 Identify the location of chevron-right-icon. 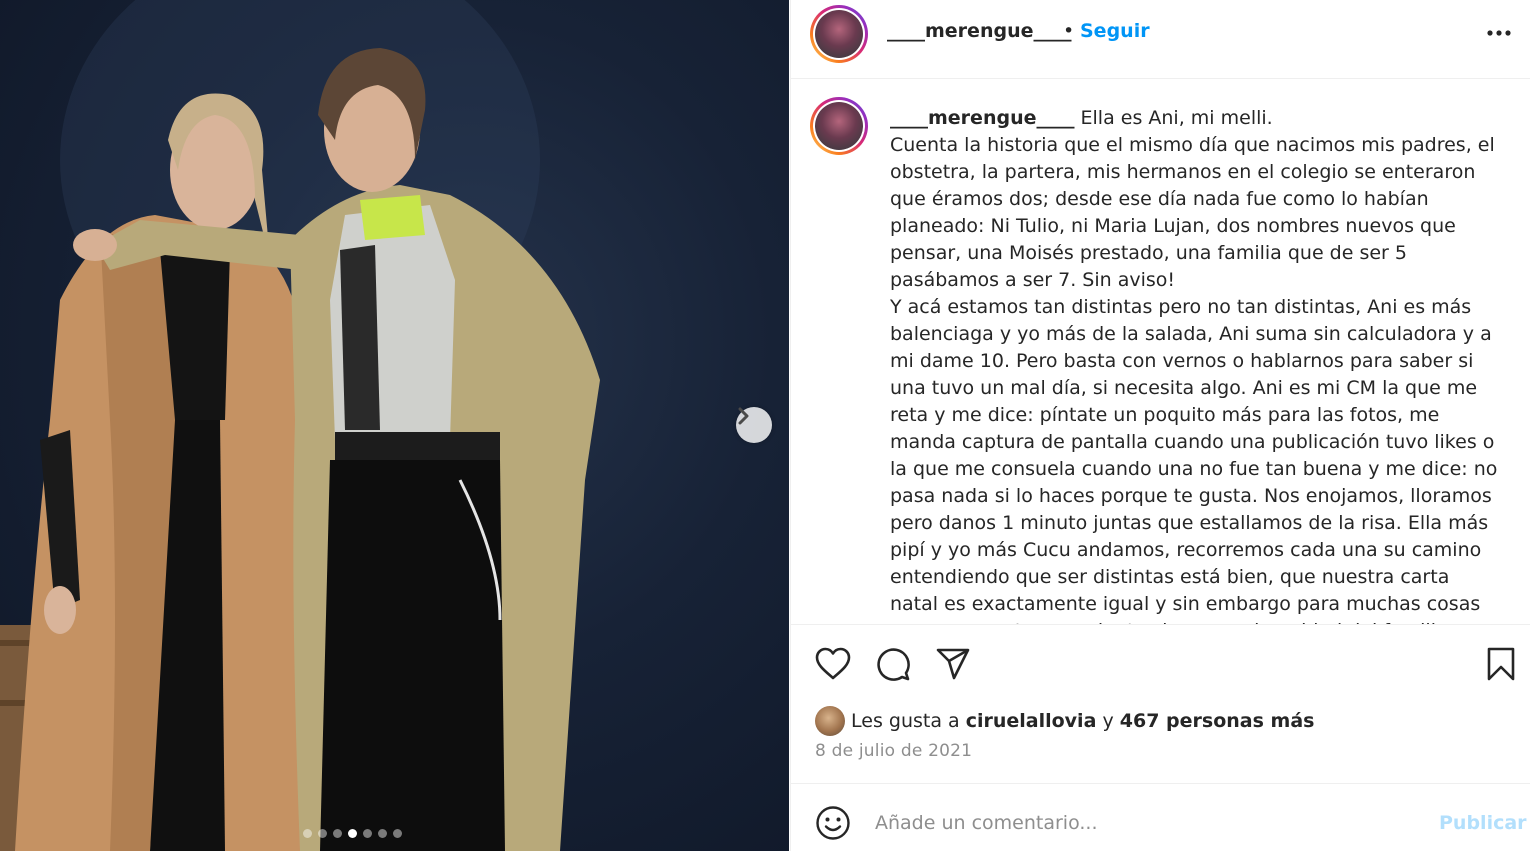
(743, 416).